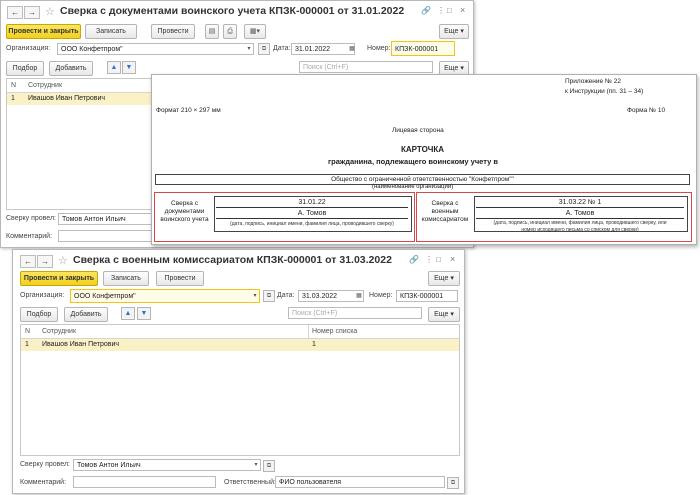  I want to click on row-list-number: 1, so click(314, 344).